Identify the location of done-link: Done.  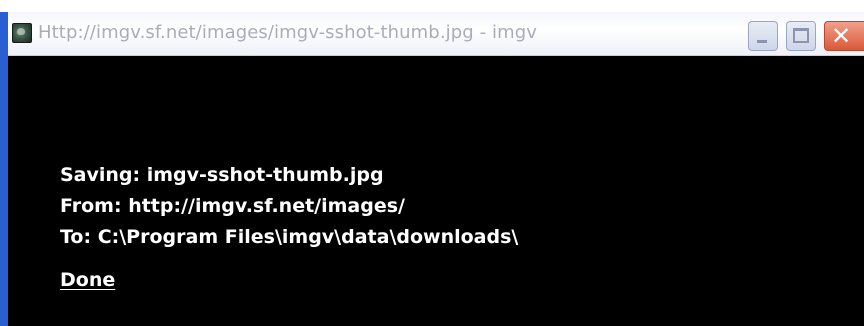
(87, 280).